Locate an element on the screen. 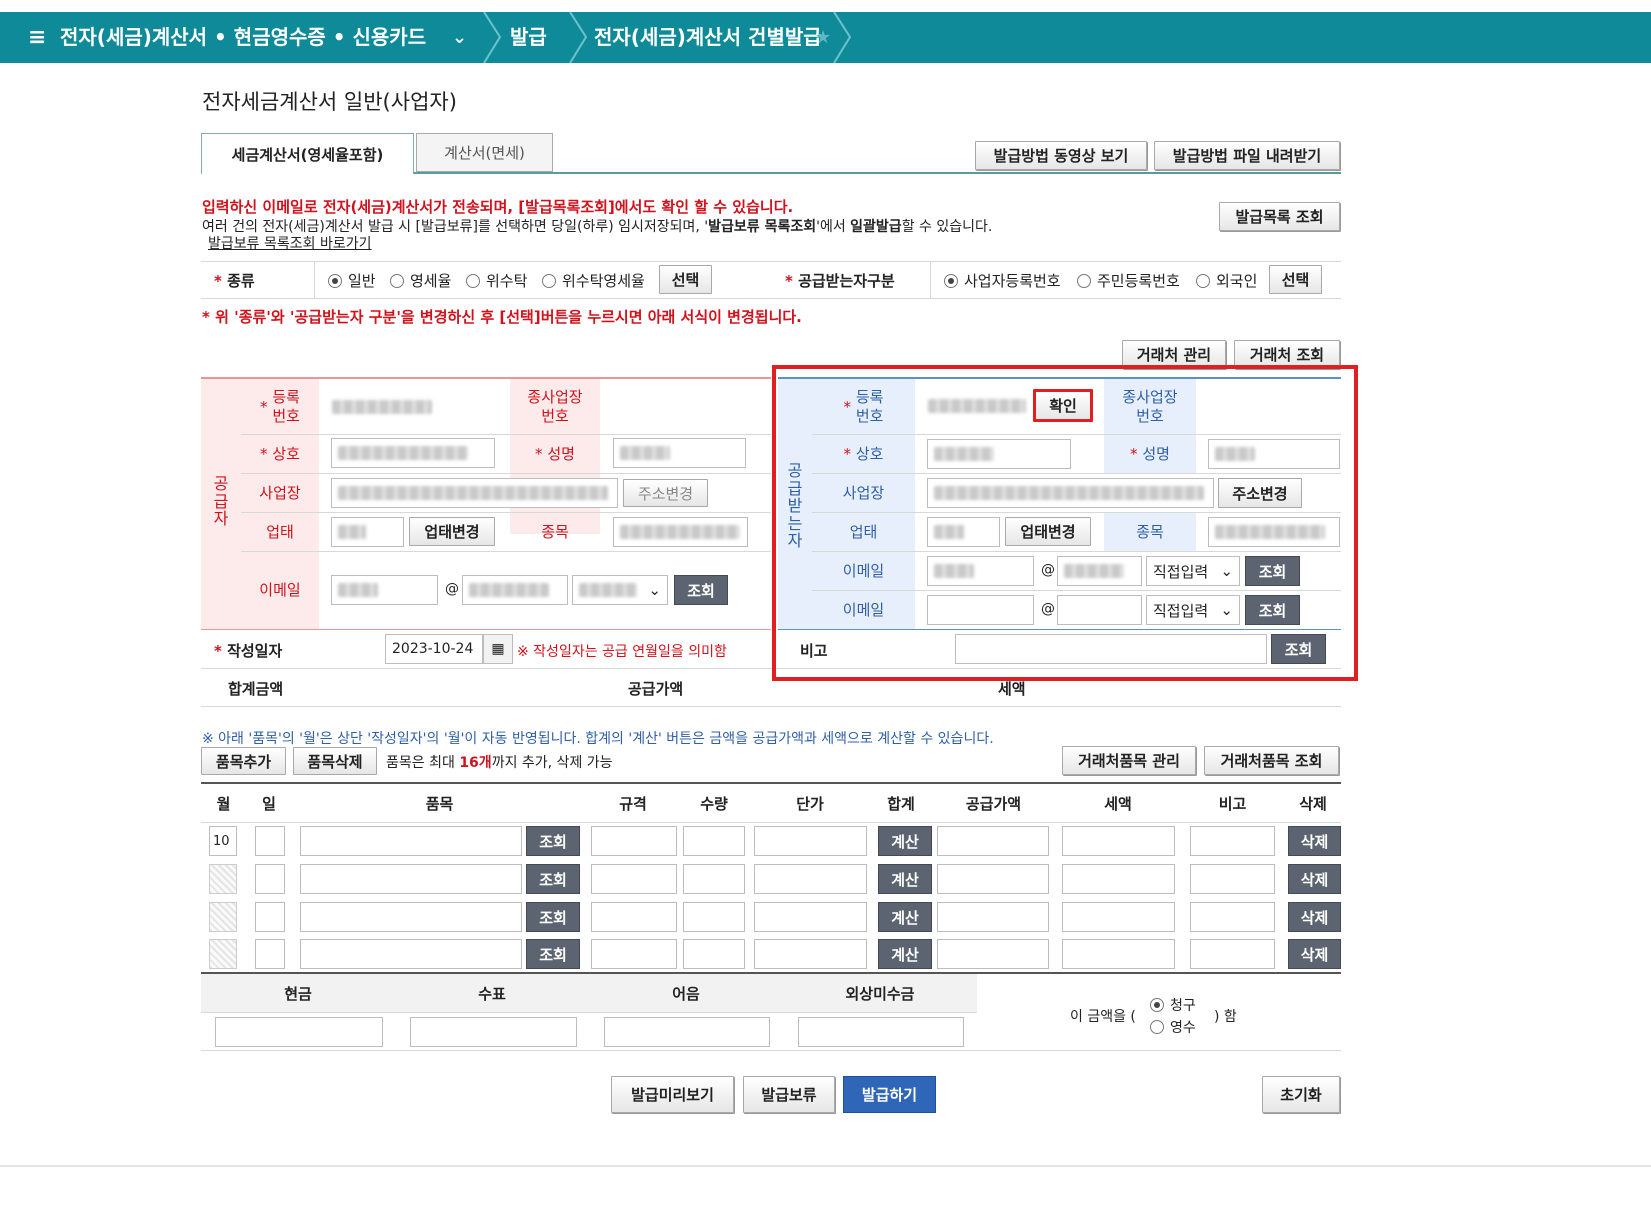  supplier-addr-change-button: 주소변경 is located at coordinates (665, 493).